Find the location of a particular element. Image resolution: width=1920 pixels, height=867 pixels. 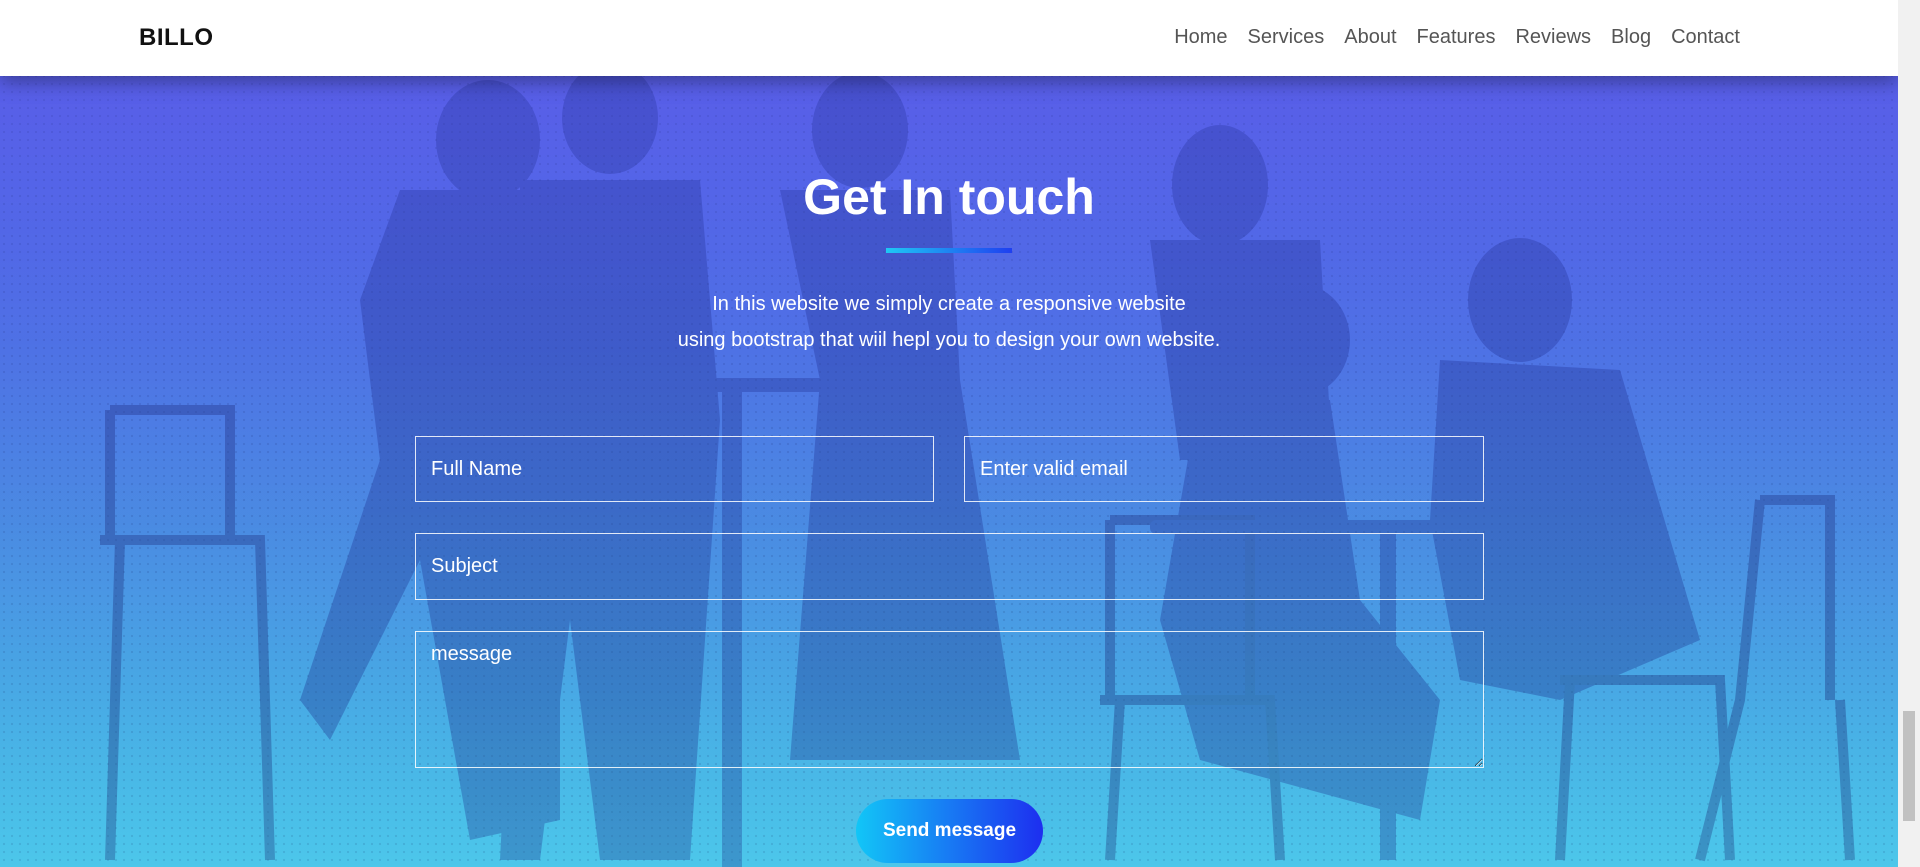

section-title: Get In touch is located at coordinates (949, 197).